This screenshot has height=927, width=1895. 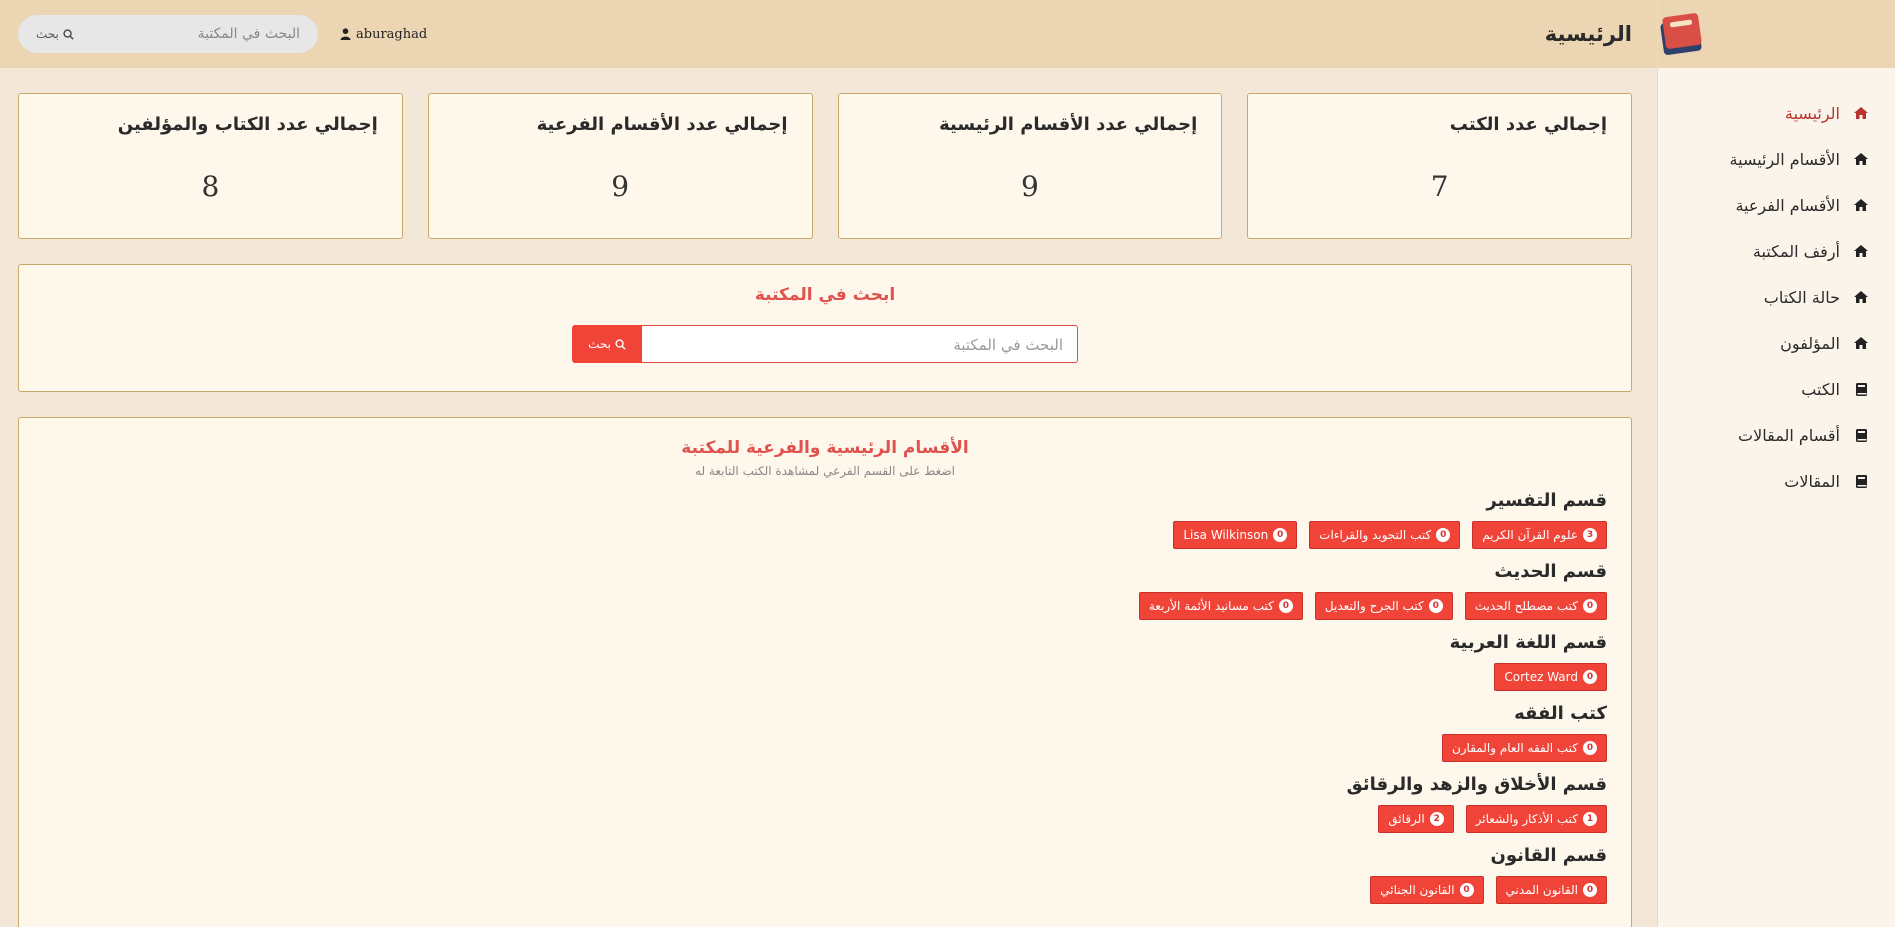 What do you see at coordinates (168, 34) in the screenshot?
I see `header-search-input: البحث في المكتبة بحث` at bounding box center [168, 34].